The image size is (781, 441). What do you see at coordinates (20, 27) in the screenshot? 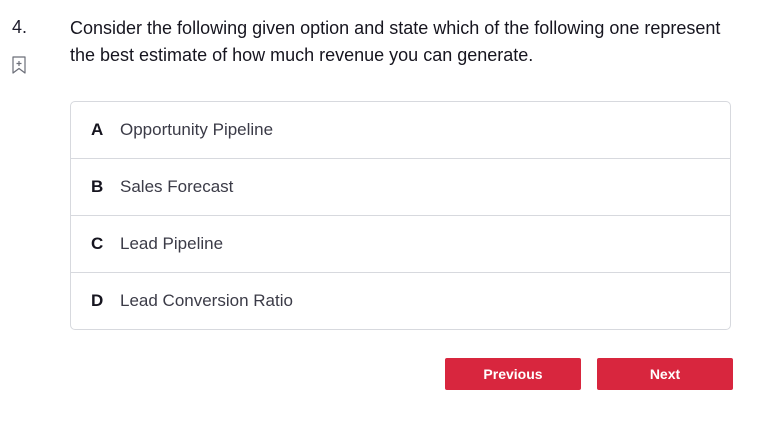
I see `question-number: 4.` at bounding box center [20, 27].